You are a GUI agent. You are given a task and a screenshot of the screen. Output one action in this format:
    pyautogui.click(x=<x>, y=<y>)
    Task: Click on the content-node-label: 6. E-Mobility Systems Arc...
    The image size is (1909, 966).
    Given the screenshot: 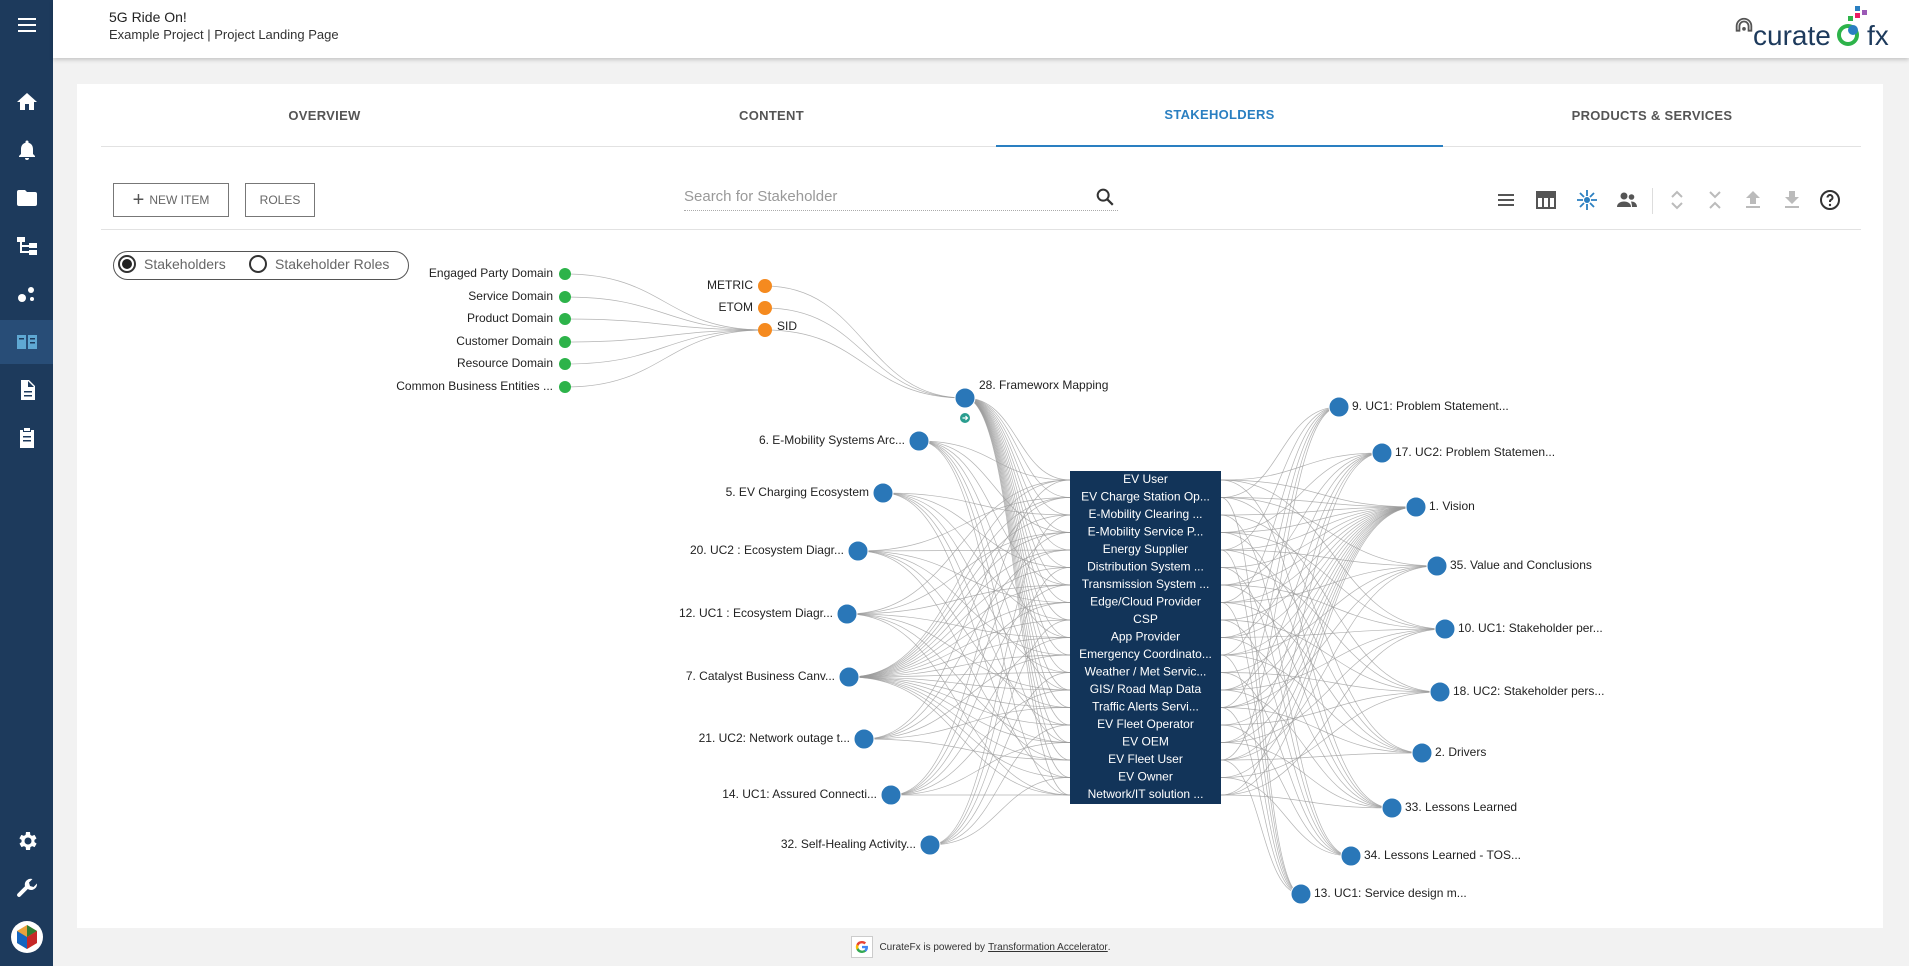 What is the action you would take?
    pyautogui.click(x=832, y=440)
    